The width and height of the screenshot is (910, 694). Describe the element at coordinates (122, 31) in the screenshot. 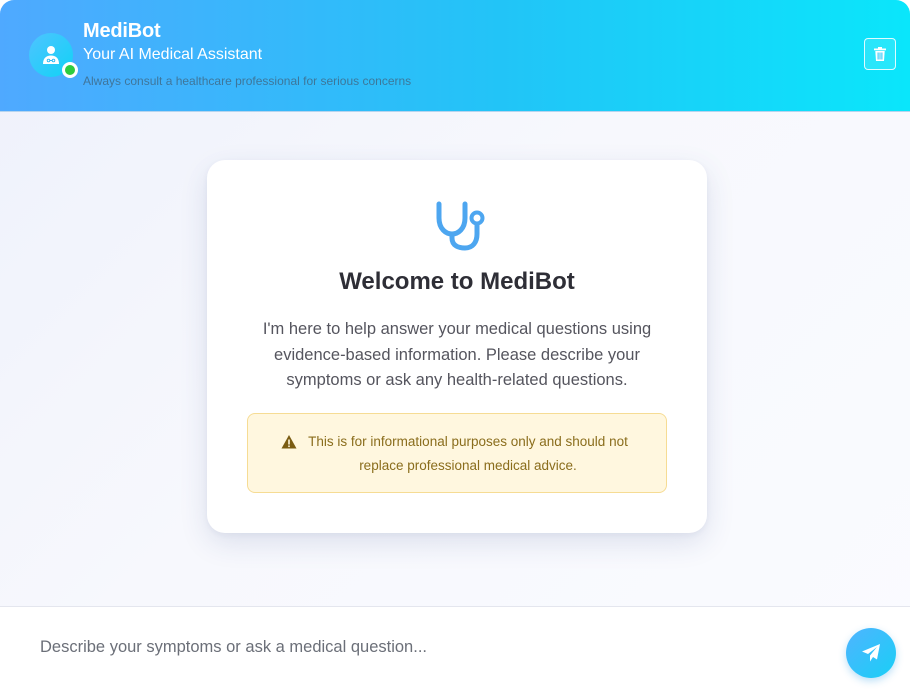

I see `app-title: MediBot` at that location.